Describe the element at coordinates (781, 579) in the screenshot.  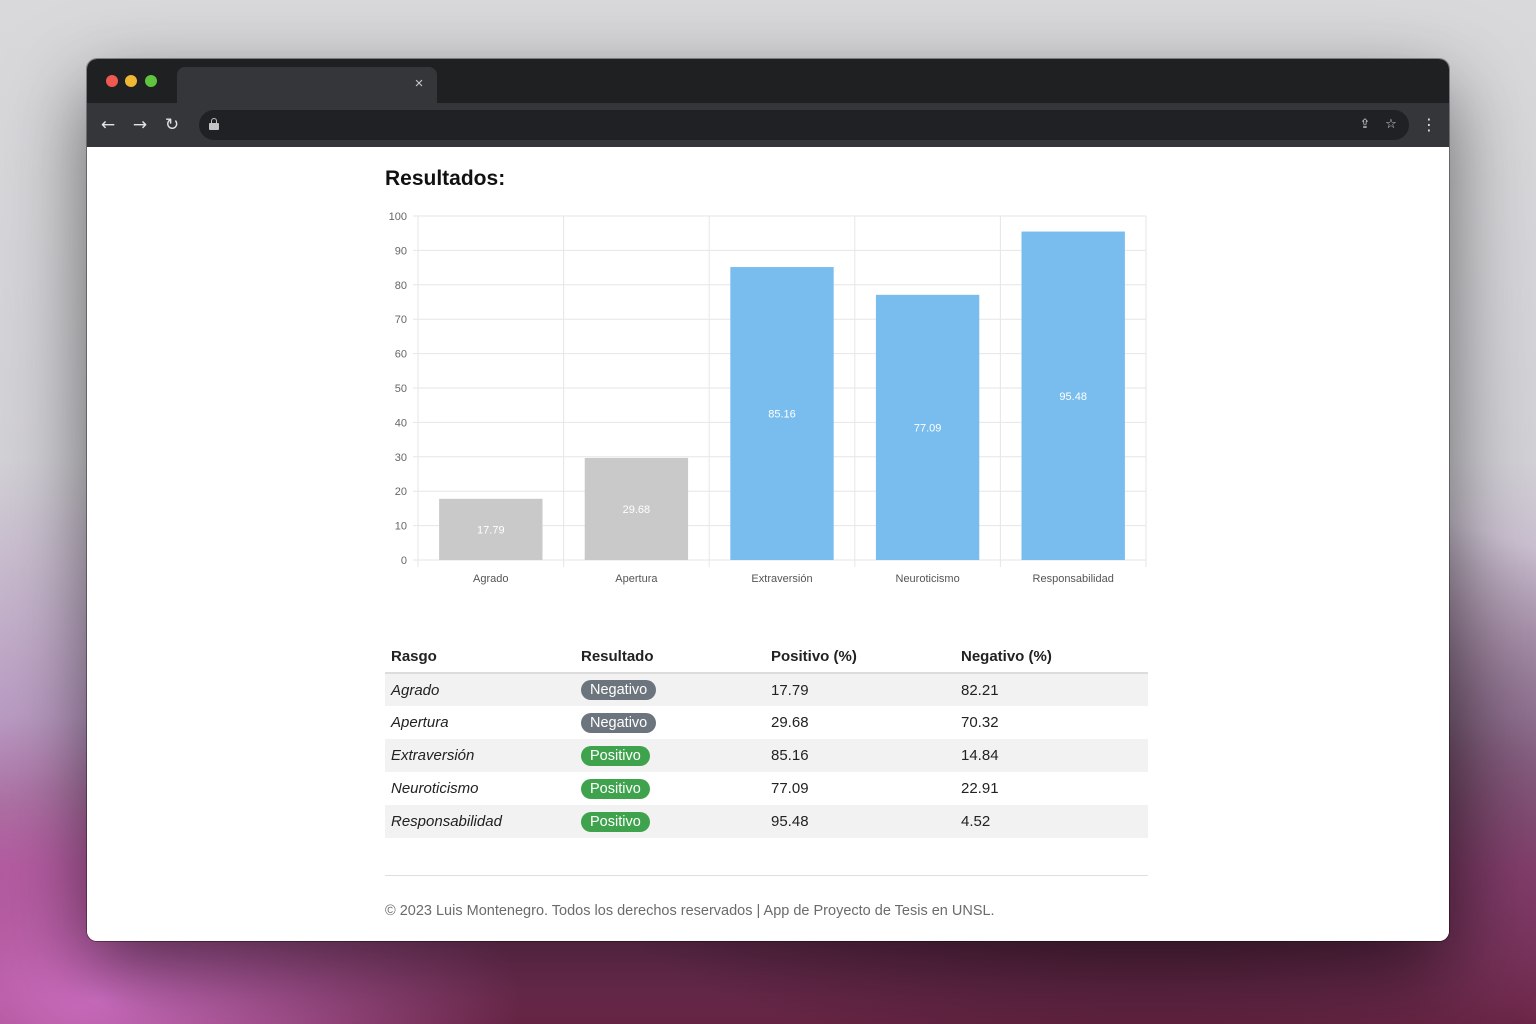
I see `x-tick-label: Extraversión` at that location.